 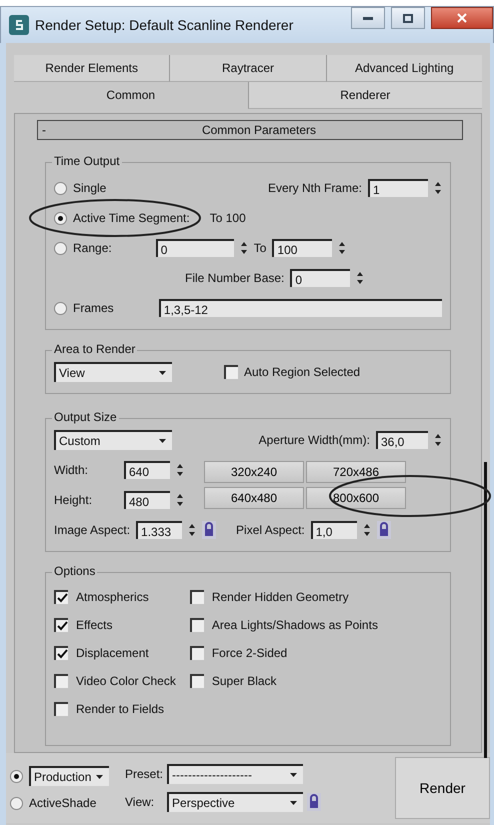 What do you see at coordinates (93, 308) in the screenshot?
I see `radio-label: Frames` at bounding box center [93, 308].